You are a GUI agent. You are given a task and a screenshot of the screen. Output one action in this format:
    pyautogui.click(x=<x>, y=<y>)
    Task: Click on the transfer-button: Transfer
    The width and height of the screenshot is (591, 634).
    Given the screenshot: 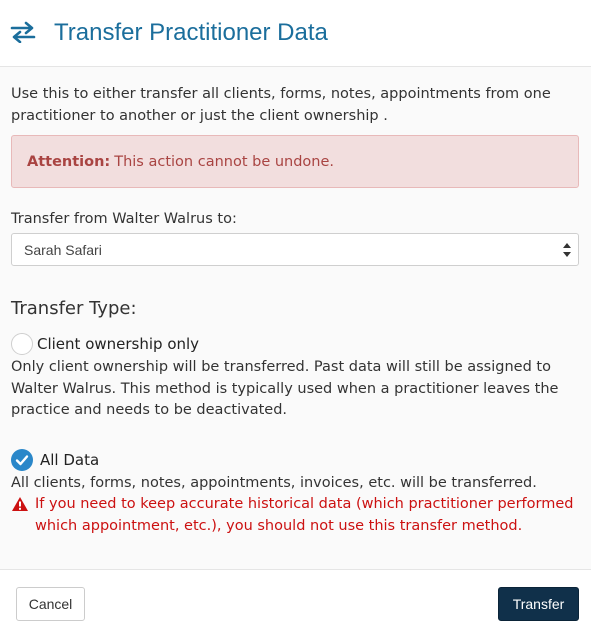 What is the action you would take?
    pyautogui.click(x=538, y=604)
    